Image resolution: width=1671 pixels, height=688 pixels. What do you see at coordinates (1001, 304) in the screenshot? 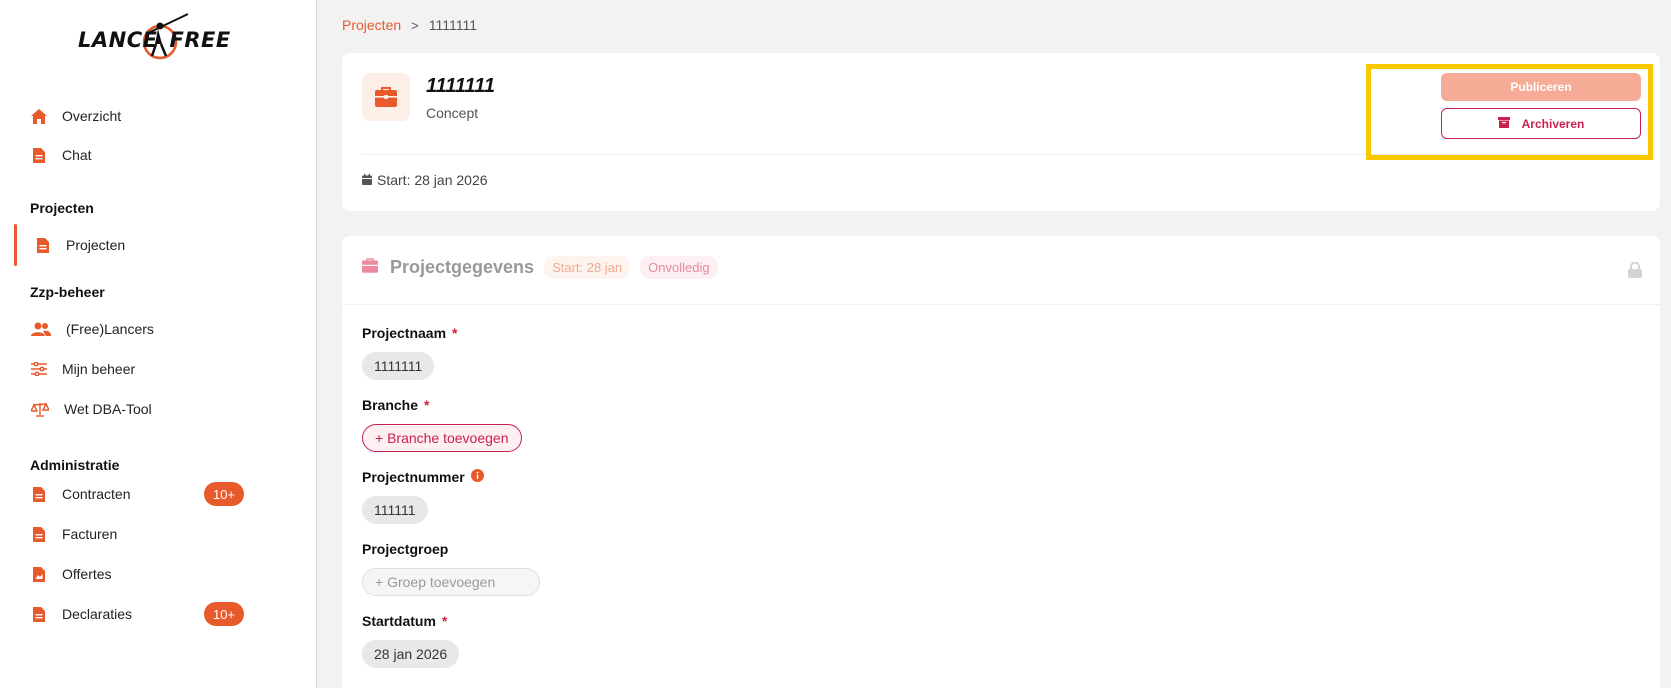
I see `divider` at bounding box center [1001, 304].